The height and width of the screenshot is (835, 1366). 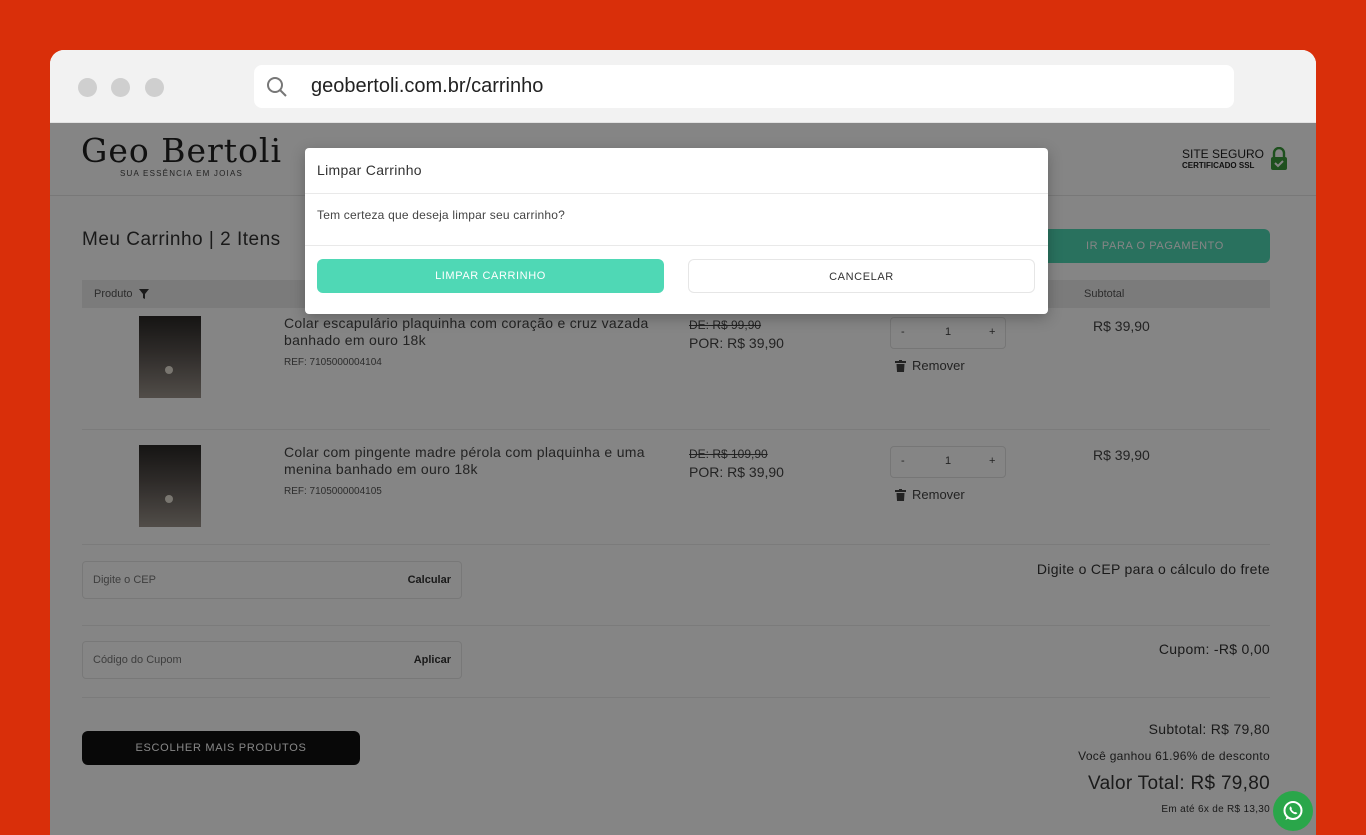 I want to click on window-minimize-dot, so click(x=120, y=87).